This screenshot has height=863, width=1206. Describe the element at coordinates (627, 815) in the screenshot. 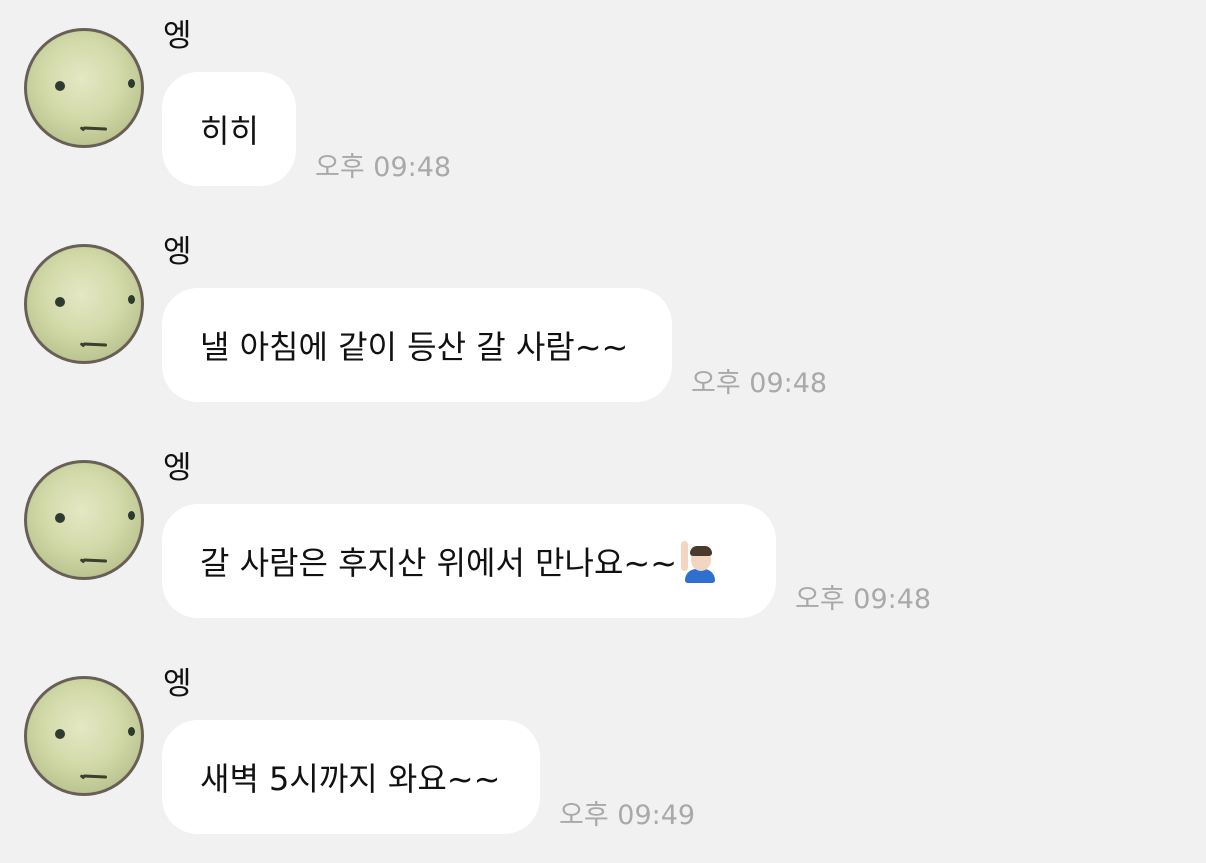

I see `message-timestamp: 오후 09:49` at that location.